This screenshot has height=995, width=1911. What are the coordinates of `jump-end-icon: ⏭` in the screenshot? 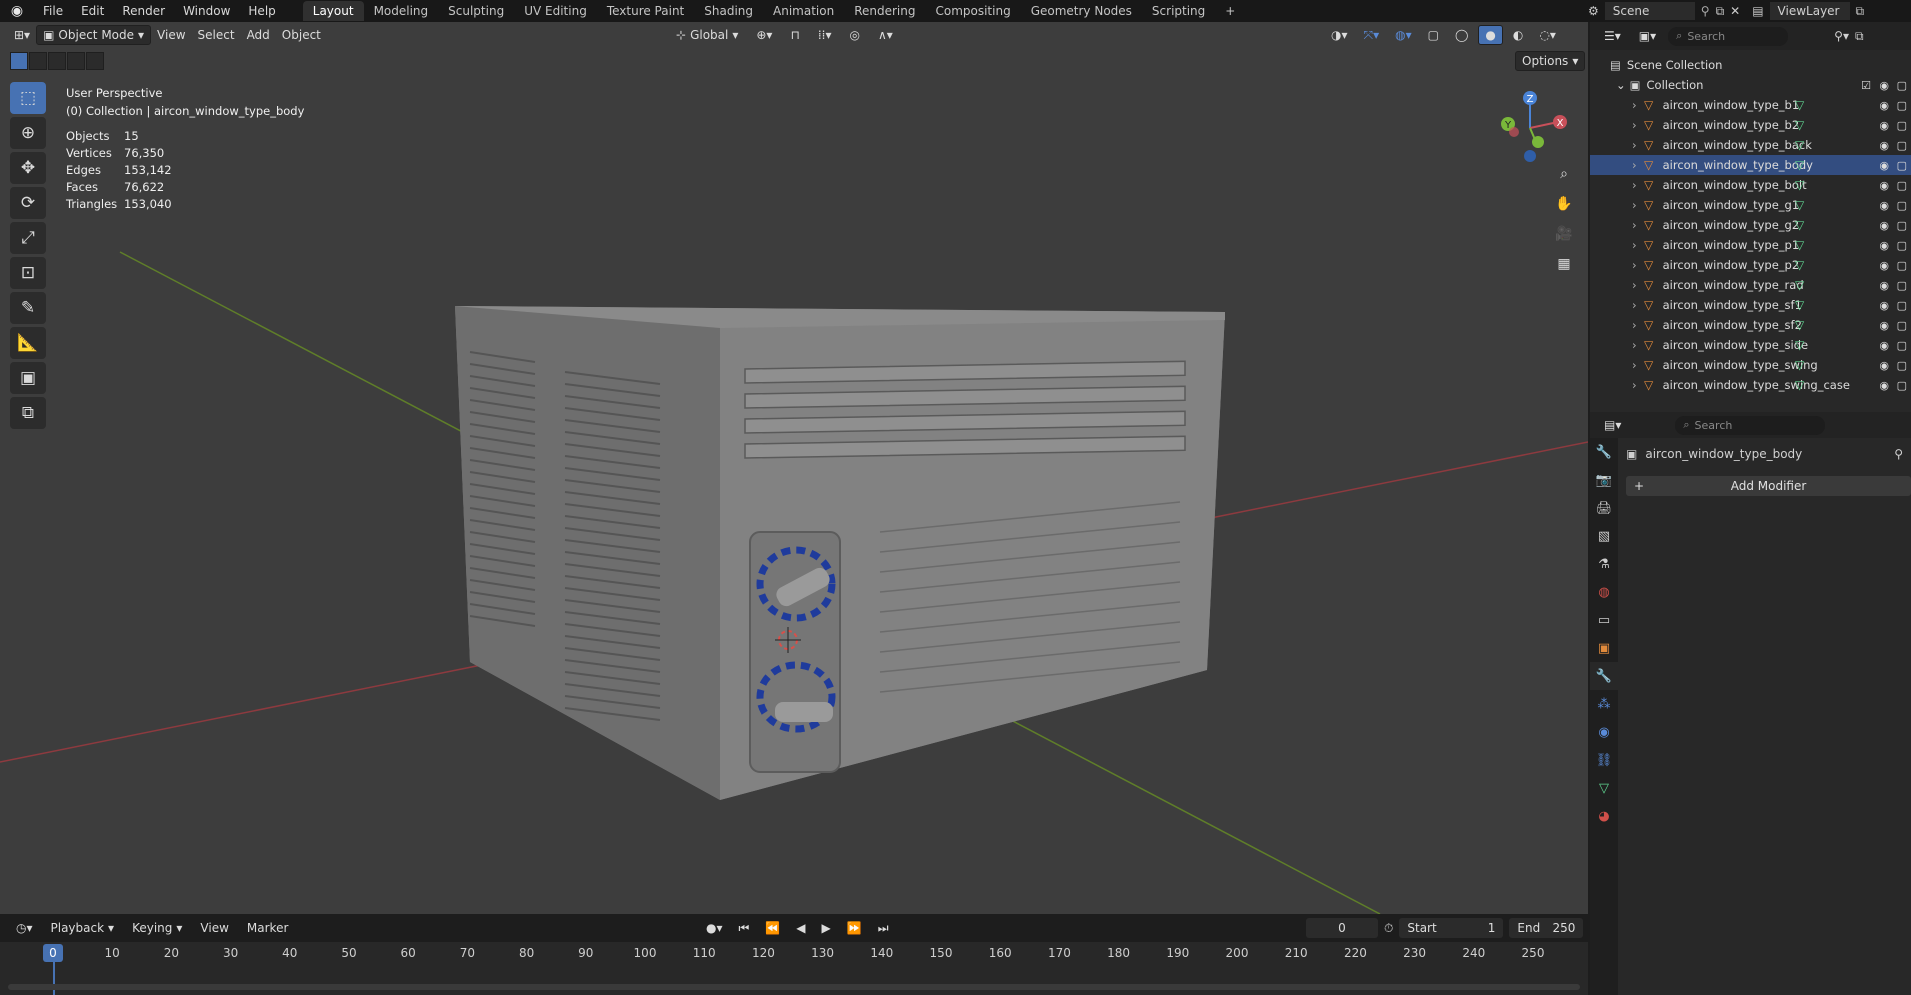 It's located at (883, 928).